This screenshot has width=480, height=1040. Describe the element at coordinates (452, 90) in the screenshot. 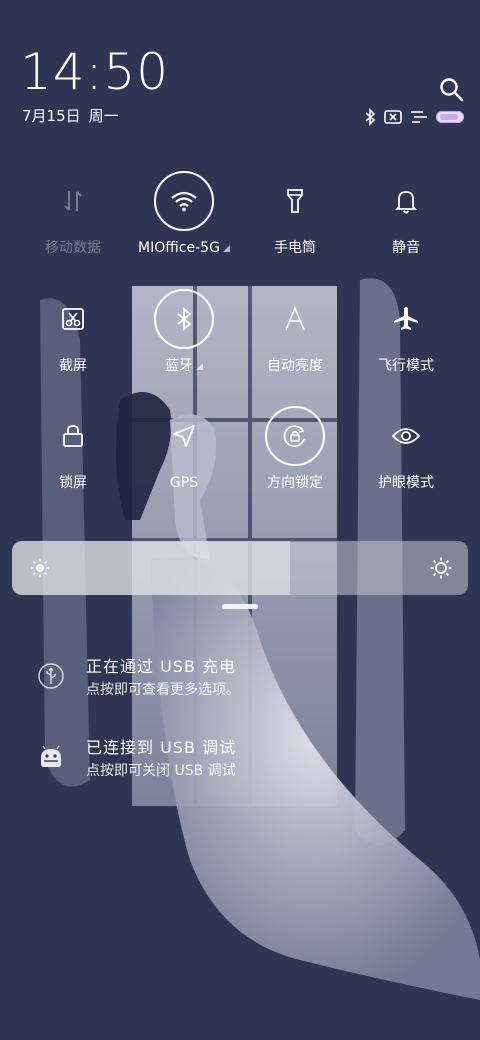

I see `search-icon` at that location.